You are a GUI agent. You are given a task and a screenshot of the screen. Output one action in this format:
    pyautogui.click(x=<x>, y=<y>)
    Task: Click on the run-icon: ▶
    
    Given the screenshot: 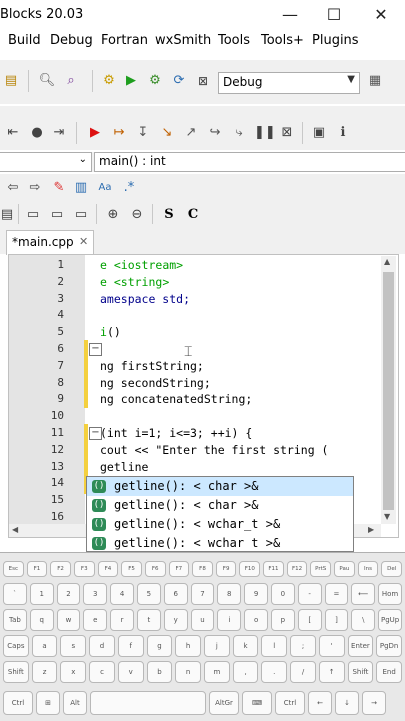 What is the action you would take?
    pyautogui.click(x=131, y=81)
    